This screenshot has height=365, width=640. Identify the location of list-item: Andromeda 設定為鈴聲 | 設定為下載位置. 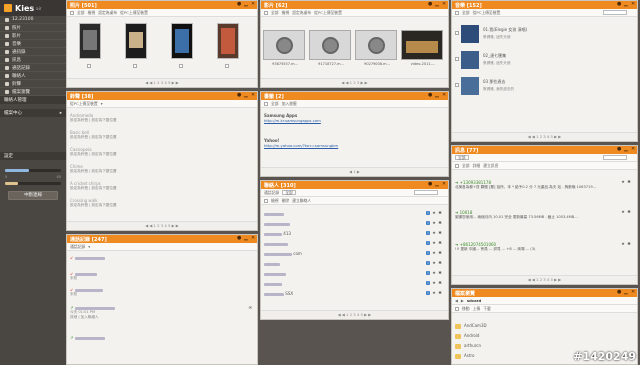
(162, 118).